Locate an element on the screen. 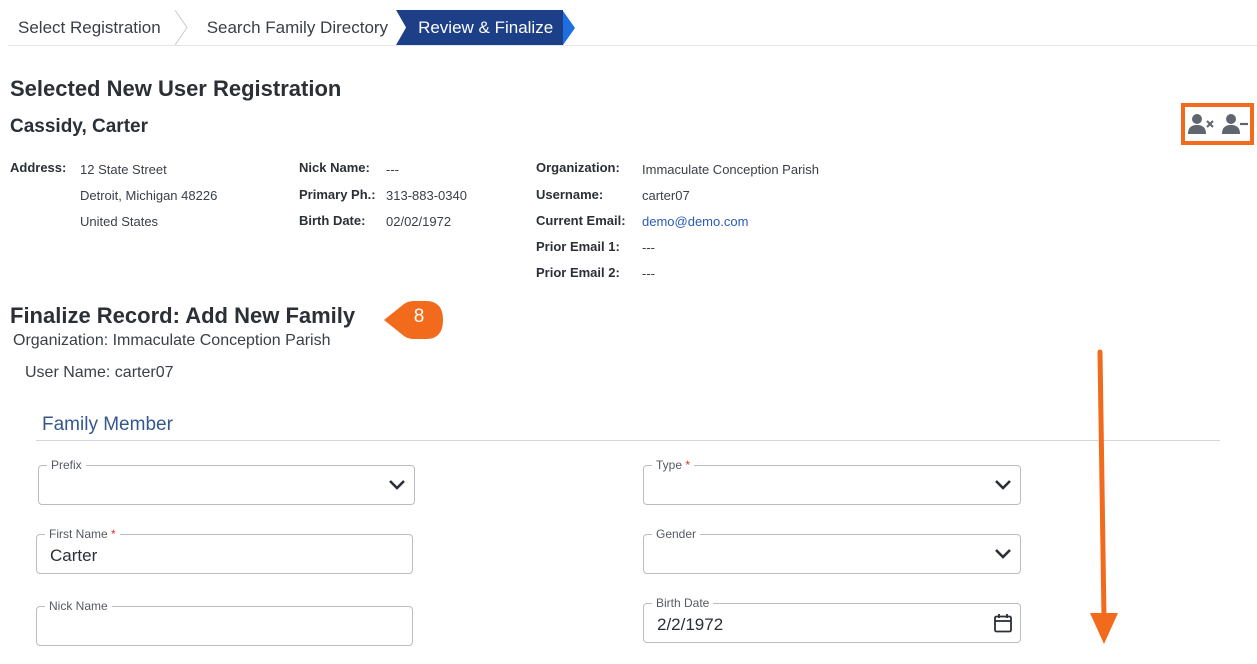 Image resolution: width=1257 pixels, height=664 pixels. prefix-select: Prefix is located at coordinates (226, 481).